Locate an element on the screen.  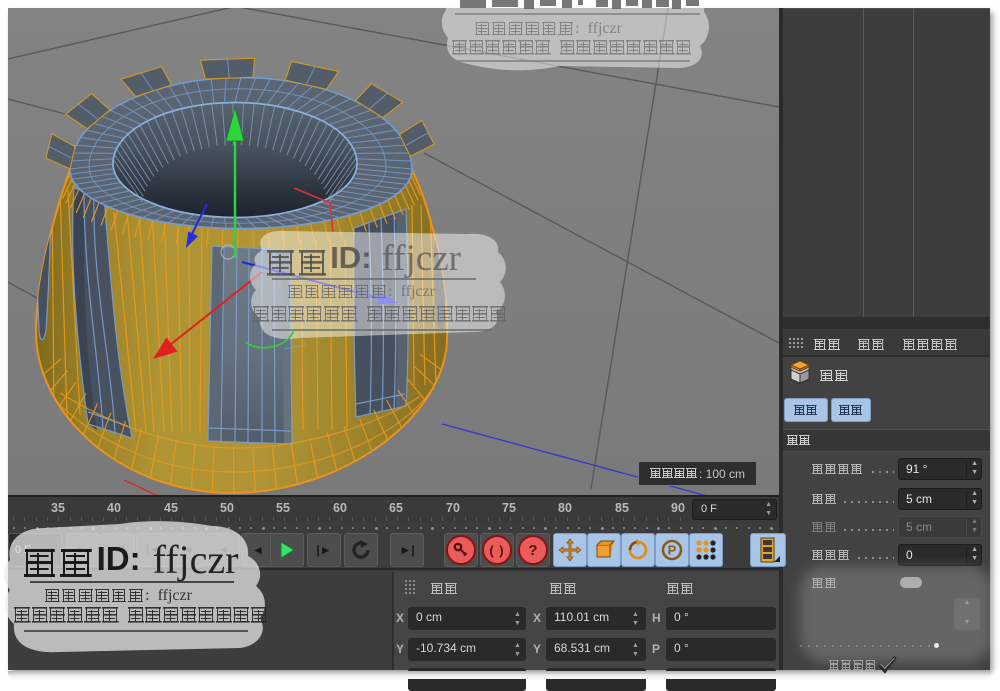
svg-text: P is located at coordinates (672, 550).